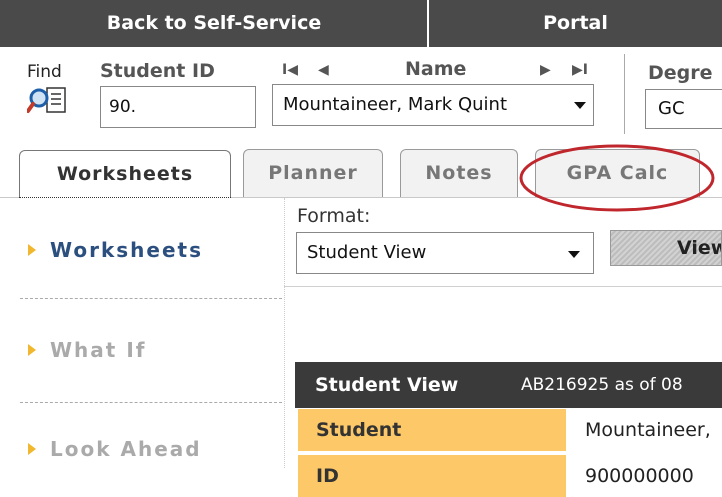  What do you see at coordinates (98, 350) in the screenshot?
I see `sidebar-item-label: What If` at bounding box center [98, 350].